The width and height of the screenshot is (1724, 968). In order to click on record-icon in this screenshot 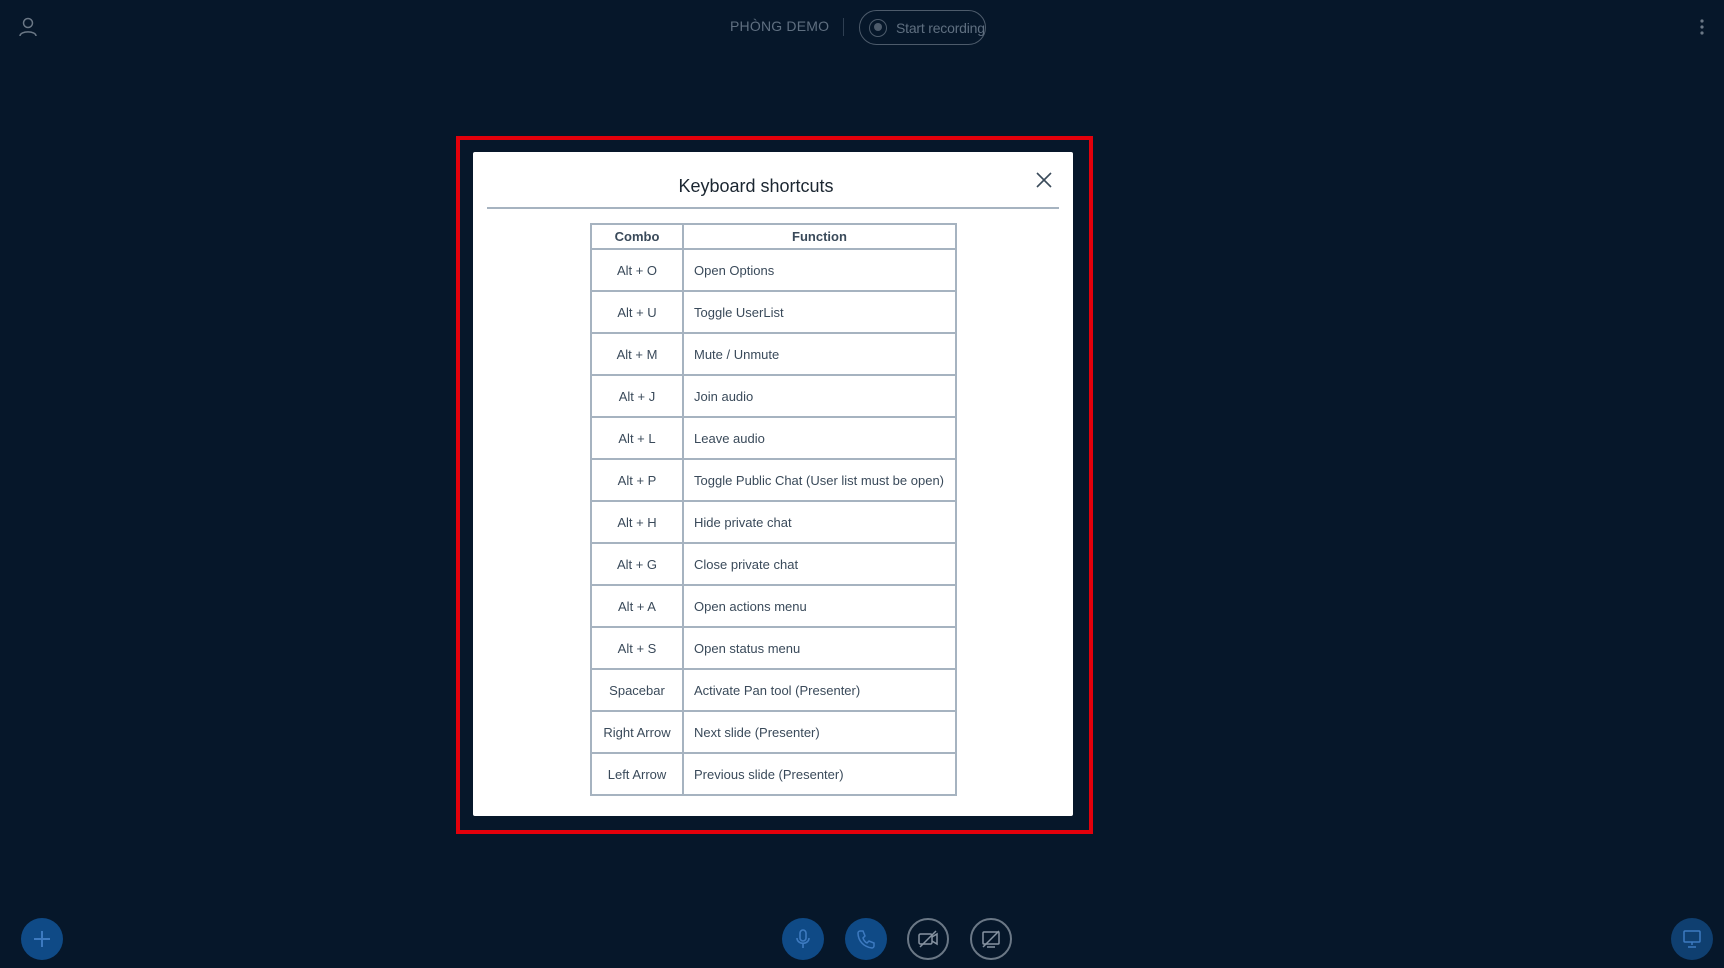, I will do `click(878, 27)`.